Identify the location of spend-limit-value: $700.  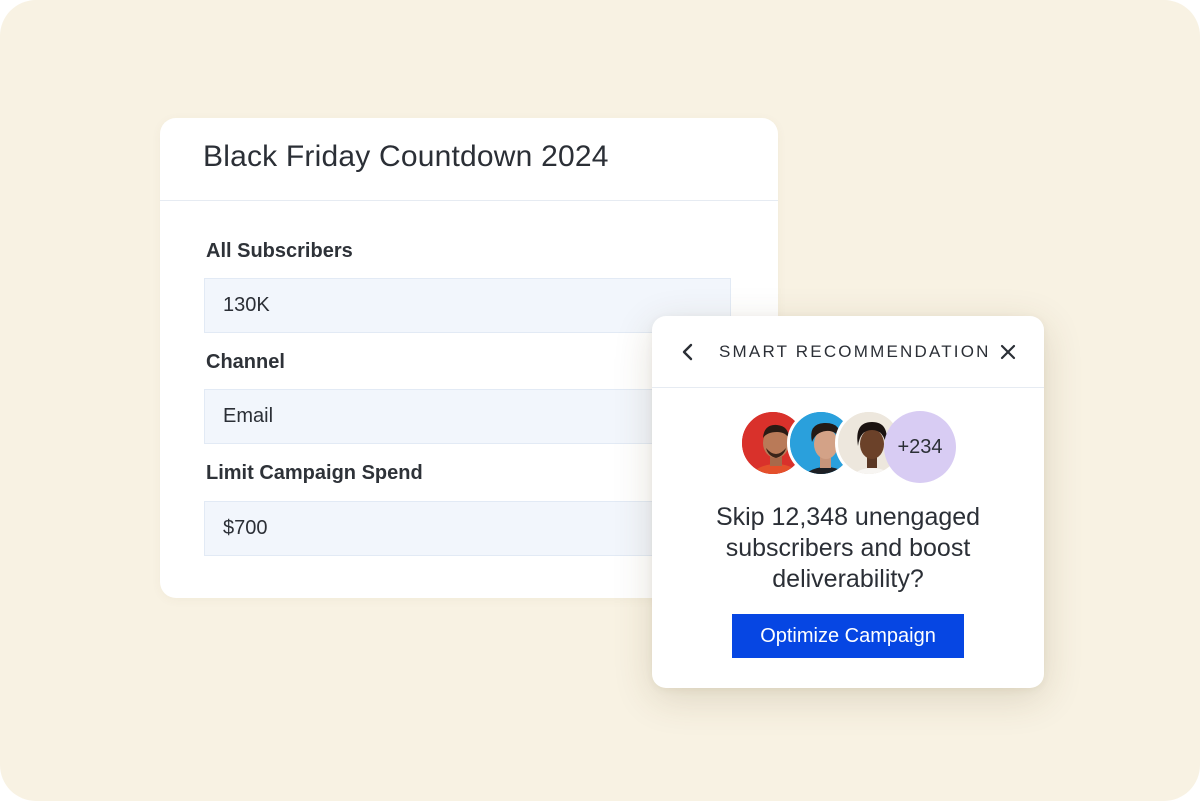
(245, 528).